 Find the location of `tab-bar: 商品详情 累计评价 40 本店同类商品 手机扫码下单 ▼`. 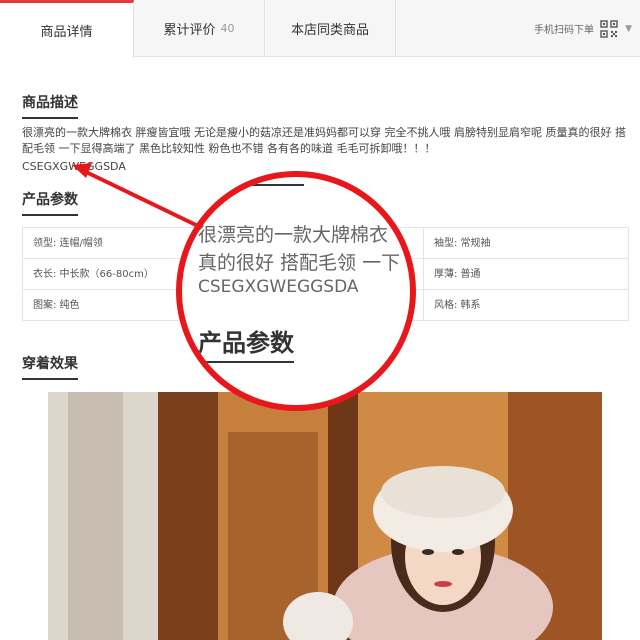

tab-bar: 商品详情 累计评价 40 本店同类商品 手机扫码下单 ▼ is located at coordinates (320, 29).